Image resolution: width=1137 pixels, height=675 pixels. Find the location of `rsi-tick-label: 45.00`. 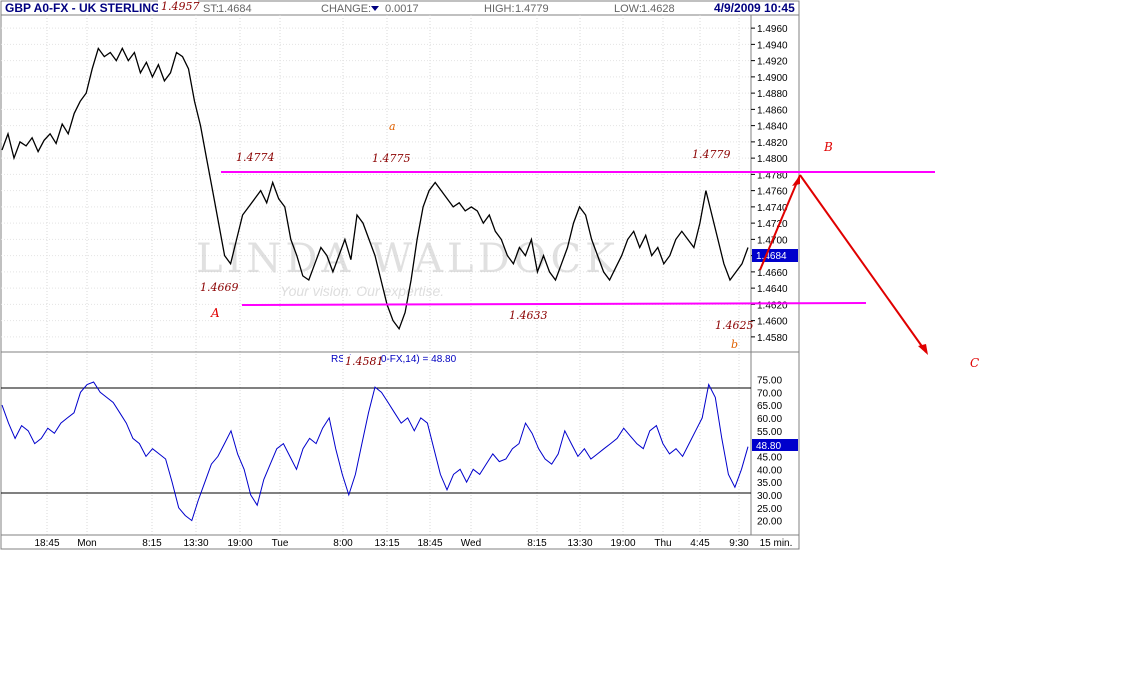

rsi-tick-label: 45.00 is located at coordinates (769, 457).